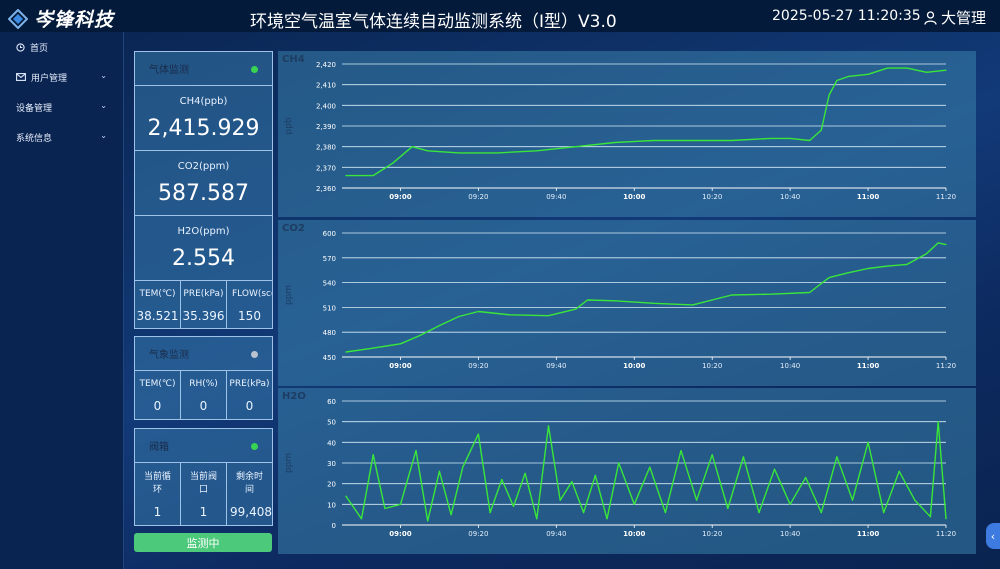  What do you see at coordinates (61, 18) in the screenshot?
I see `logo: 岑锋科技` at bounding box center [61, 18].